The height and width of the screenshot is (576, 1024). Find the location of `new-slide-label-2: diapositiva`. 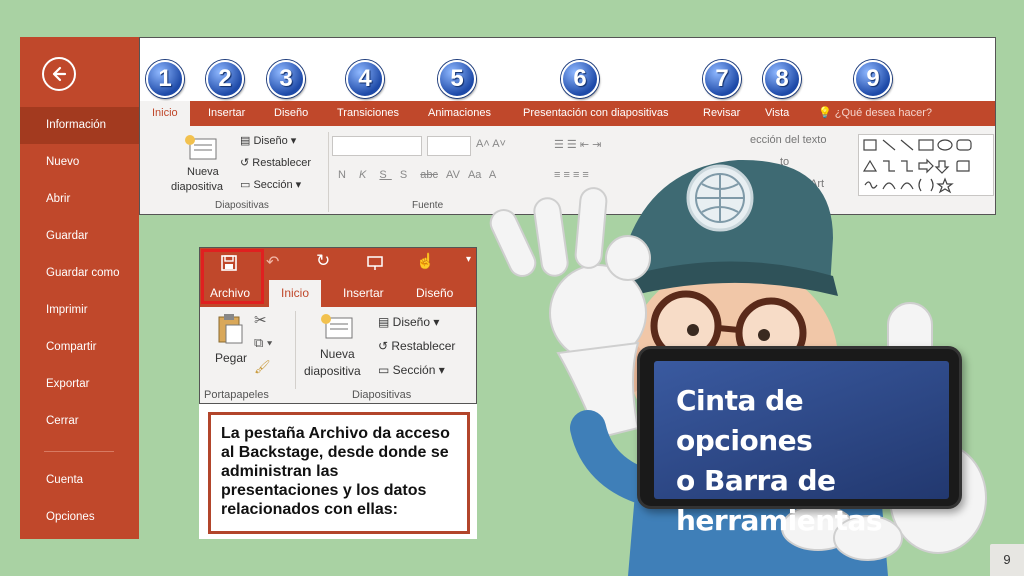

new-slide-label-2: diapositiva is located at coordinates (197, 187).